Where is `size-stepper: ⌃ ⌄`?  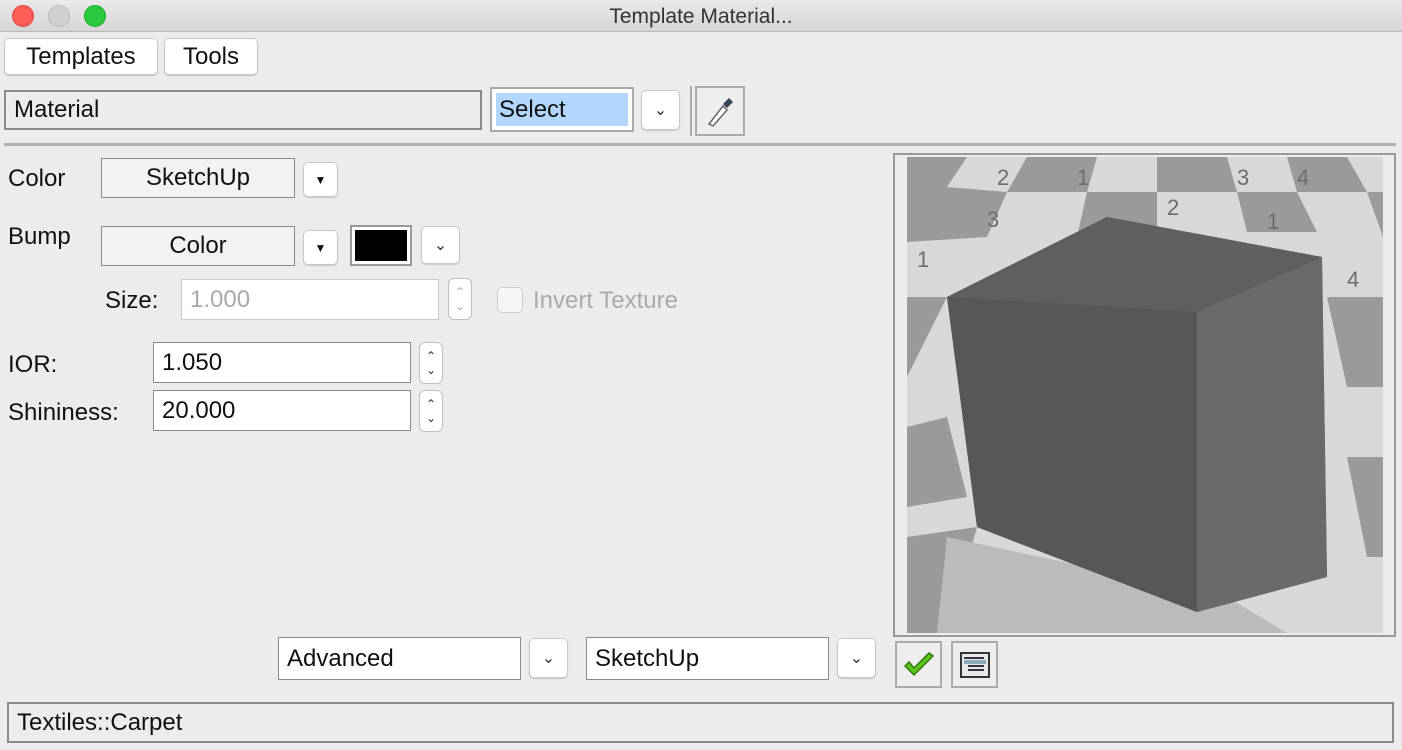 size-stepper: ⌃ ⌄ is located at coordinates (460, 299).